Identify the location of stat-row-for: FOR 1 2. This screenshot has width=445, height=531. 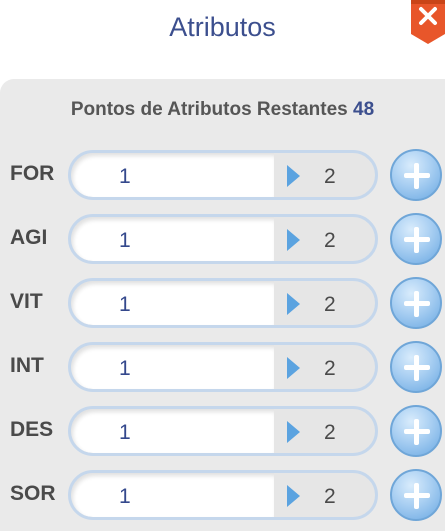
(222, 175).